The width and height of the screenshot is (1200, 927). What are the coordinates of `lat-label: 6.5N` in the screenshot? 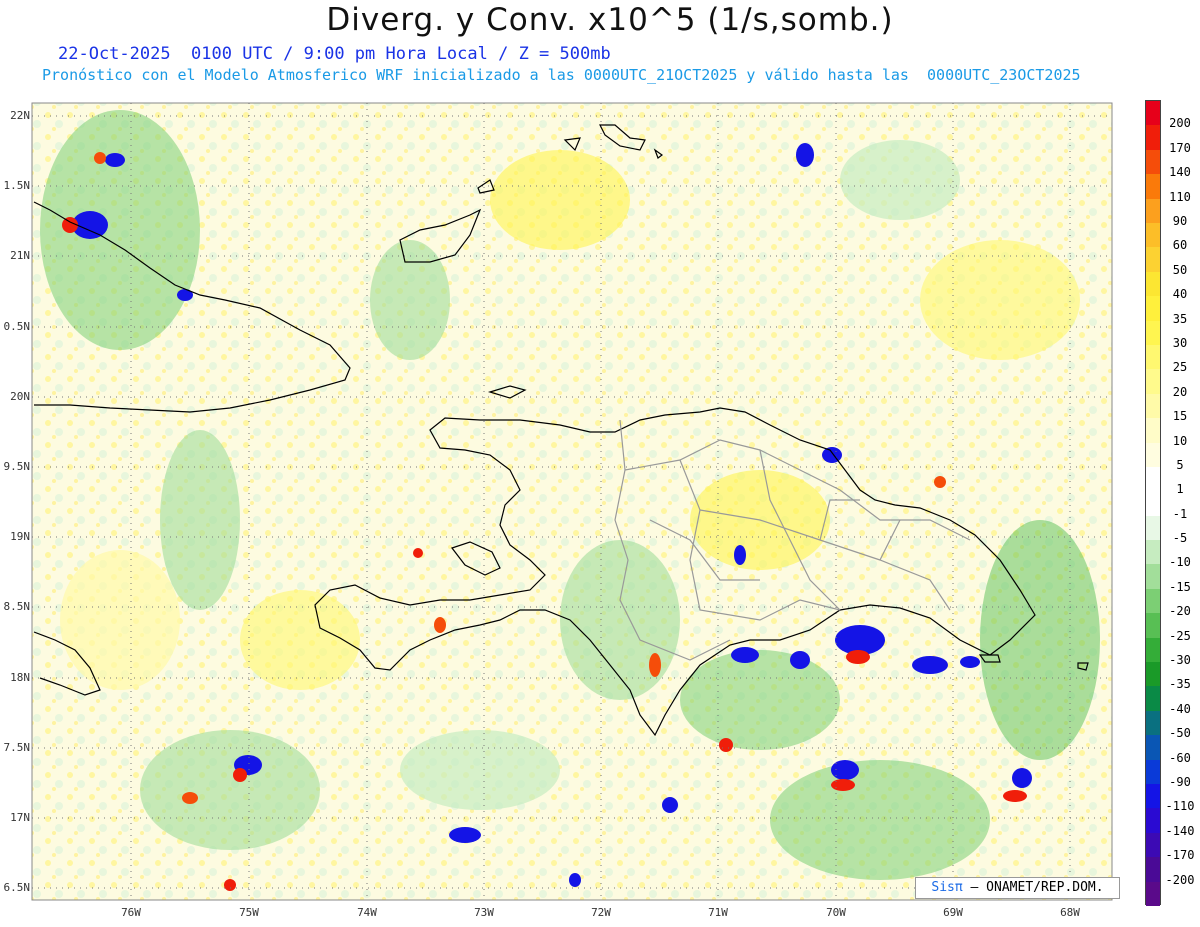 It's located at (17, 887).